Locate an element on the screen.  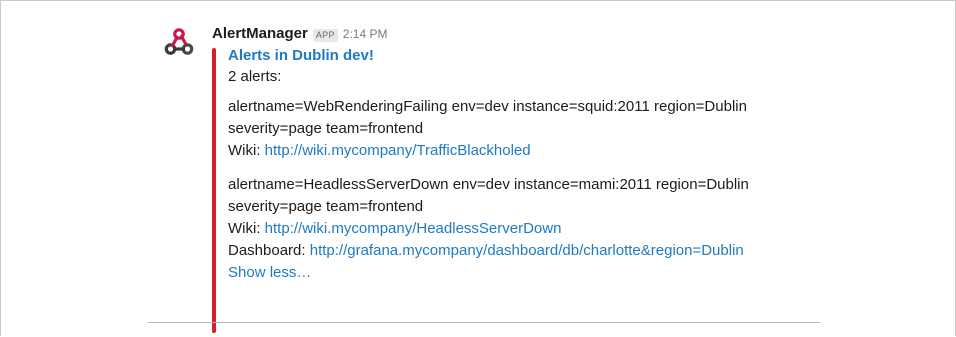
avatar is located at coordinates (179, 42).